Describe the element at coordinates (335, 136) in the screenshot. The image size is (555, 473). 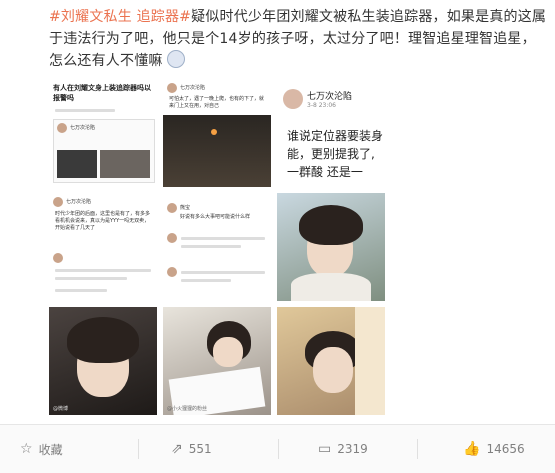
I see `shot-line: 谁说定位器要装身` at that location.